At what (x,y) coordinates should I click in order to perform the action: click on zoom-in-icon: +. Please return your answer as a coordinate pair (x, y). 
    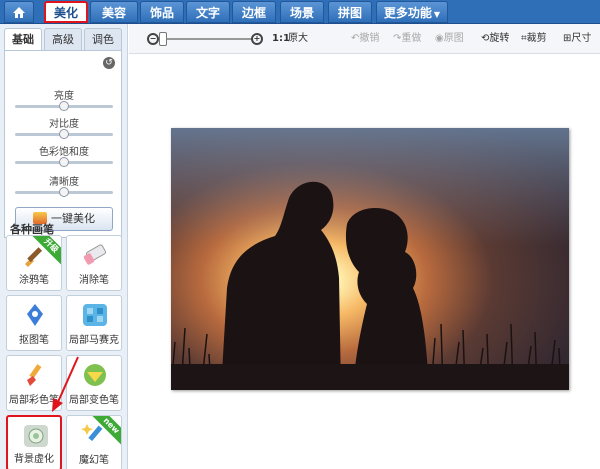
    Looking at the image, I should click on (257, 39).